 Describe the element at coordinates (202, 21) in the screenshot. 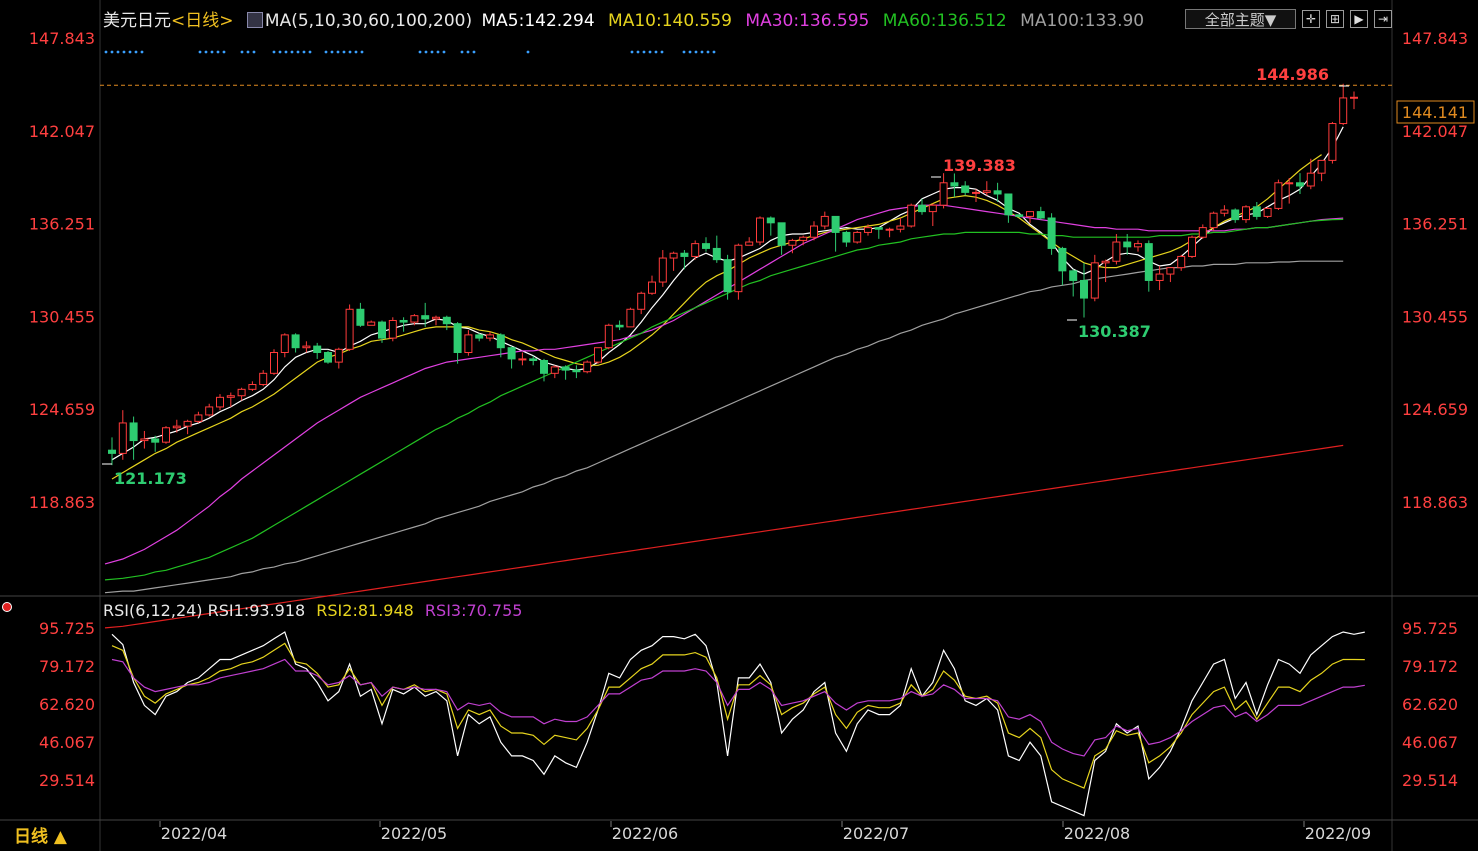

I see `period-tag: <日线>` at that location.